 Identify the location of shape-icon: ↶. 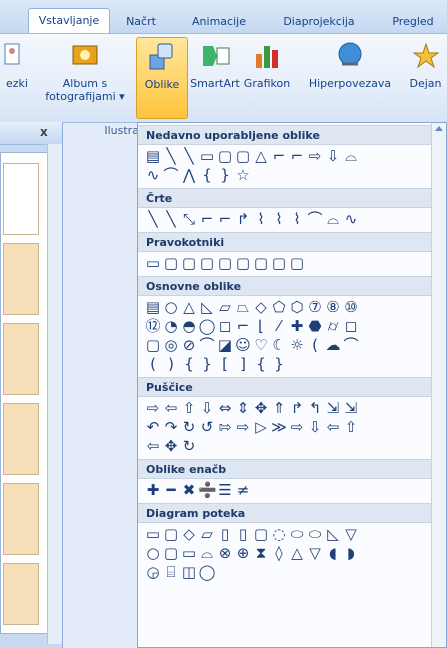
(153, 427).